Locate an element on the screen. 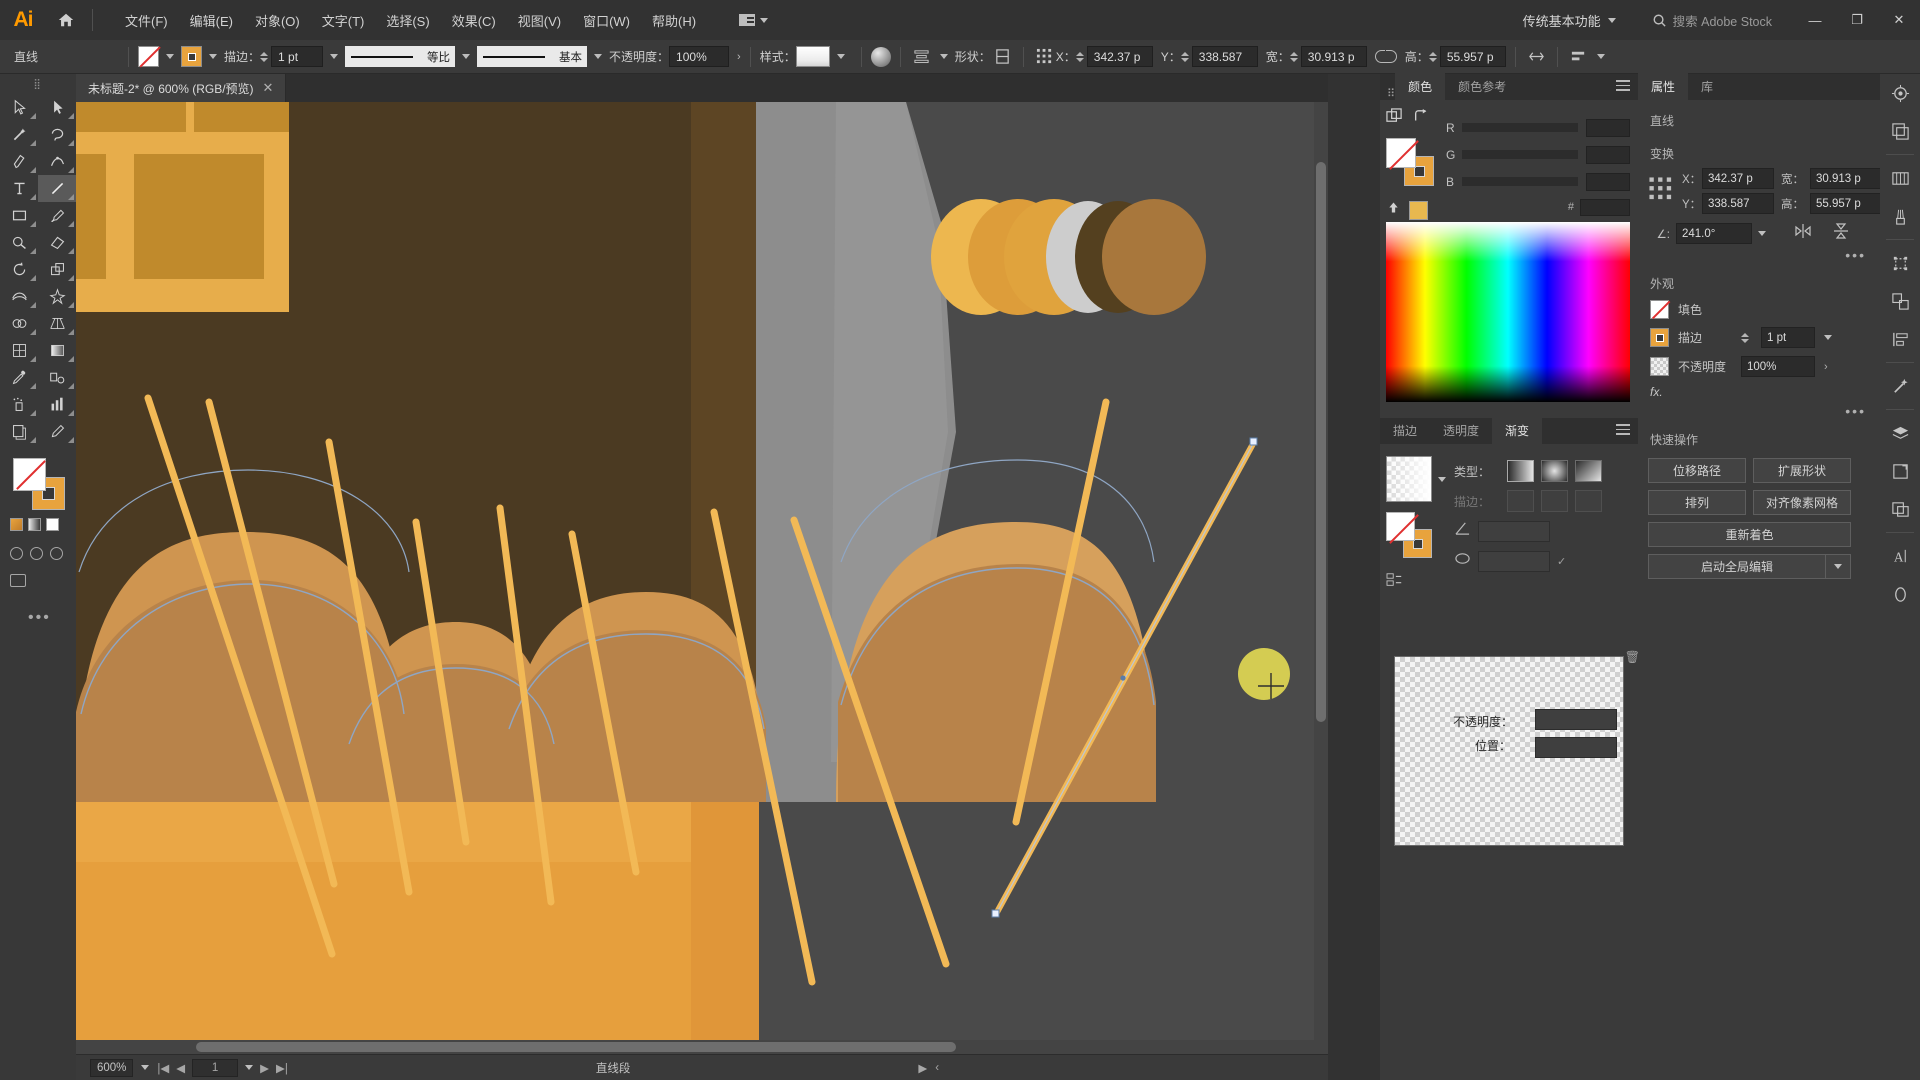 Image resolution: width=1920 pixels, height=1080 pixels. transform-more-options-icon: ••• is located at coordinates (1759, 255).